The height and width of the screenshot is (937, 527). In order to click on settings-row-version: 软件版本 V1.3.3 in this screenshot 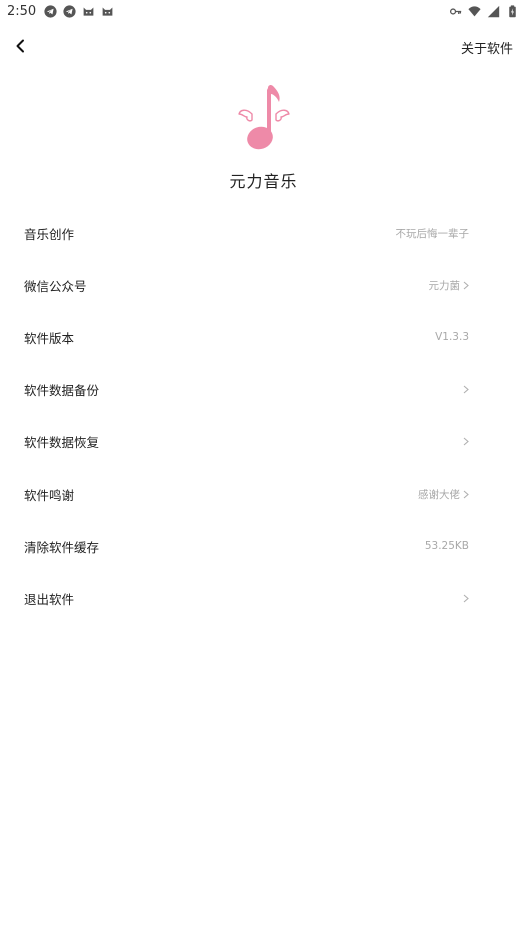, I will do `click(263, 337)`.